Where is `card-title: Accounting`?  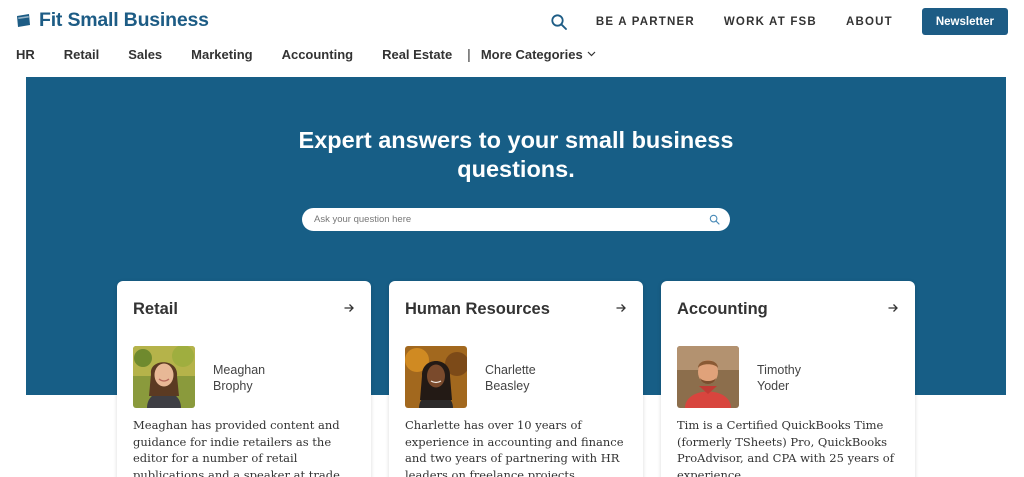 card-title: Accounting is located at coordinates (722, 309).